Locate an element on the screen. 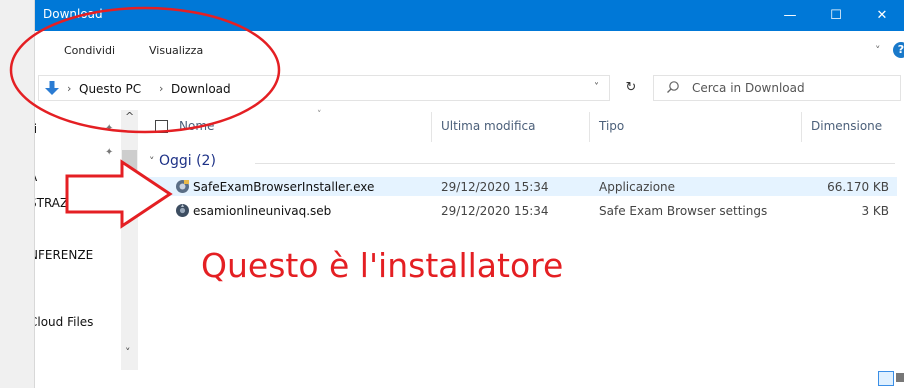  scroll-thumb is located at coordinates (129, 169).